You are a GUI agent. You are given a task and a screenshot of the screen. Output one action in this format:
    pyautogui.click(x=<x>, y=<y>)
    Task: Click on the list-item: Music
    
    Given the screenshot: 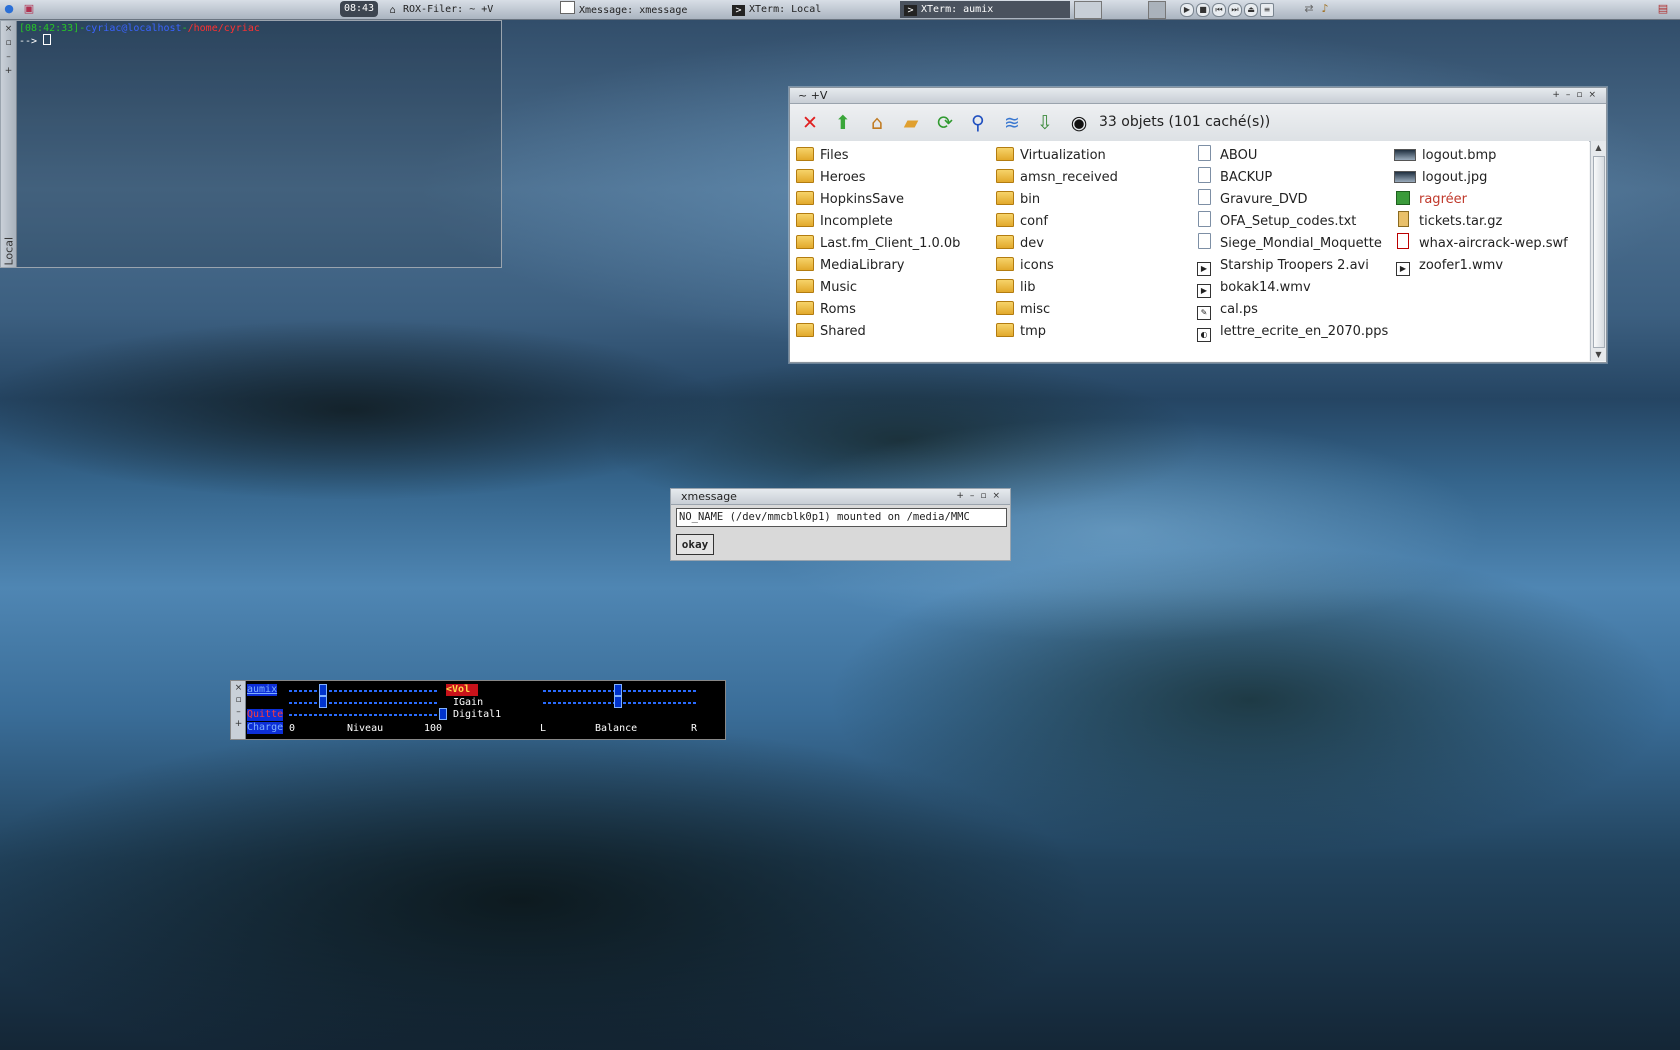 What is the action you would take?
    pyautogui.click(x=876, y=288)
    